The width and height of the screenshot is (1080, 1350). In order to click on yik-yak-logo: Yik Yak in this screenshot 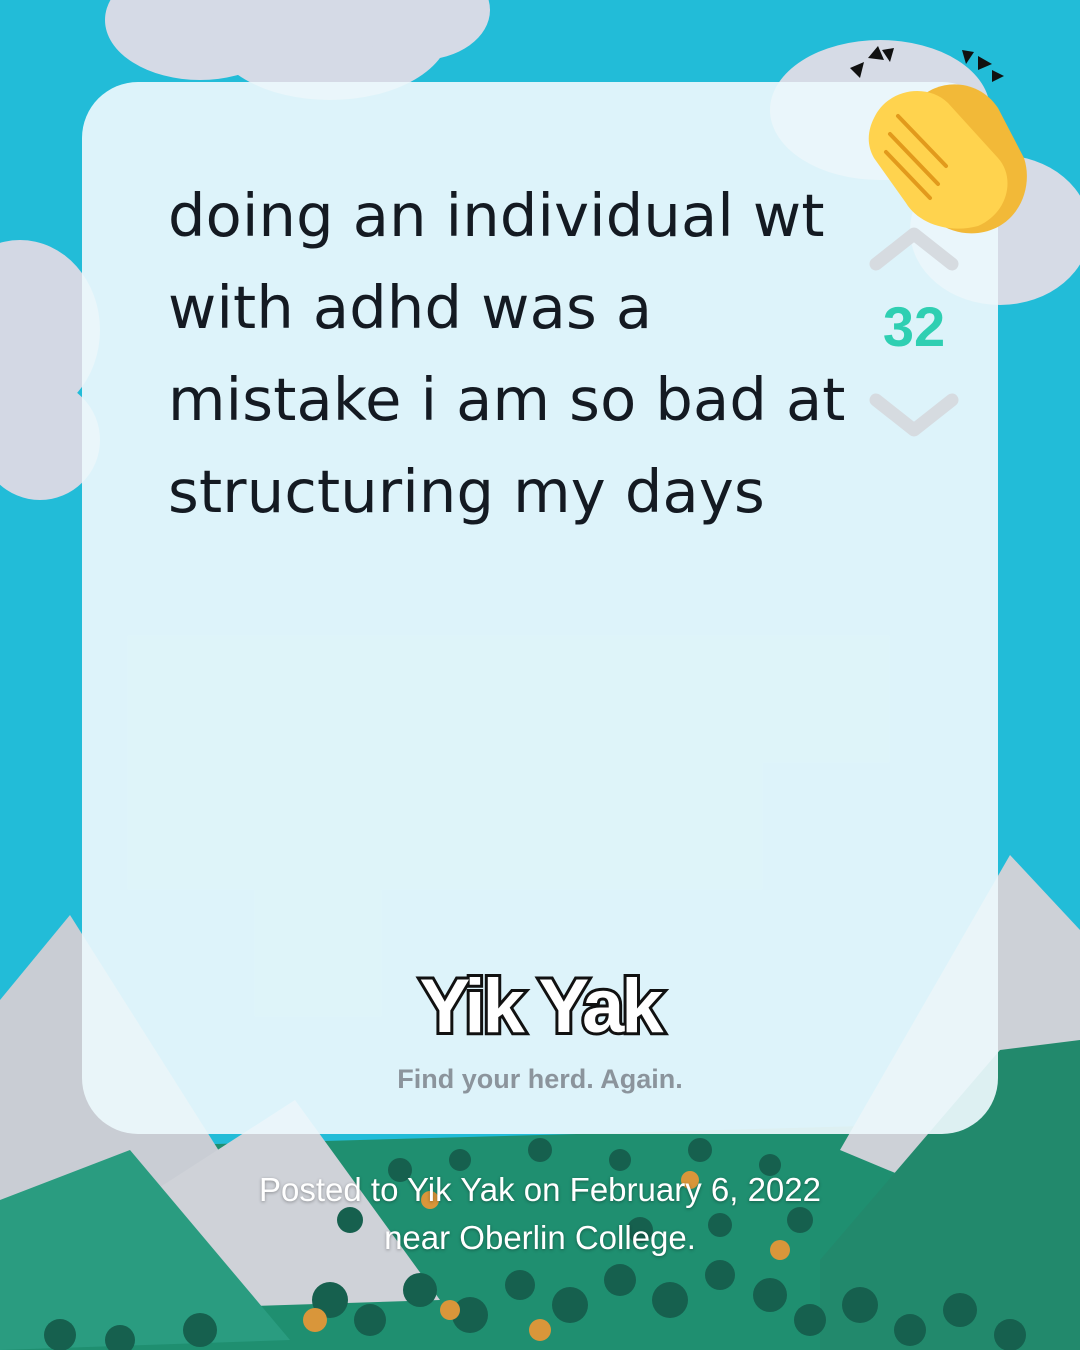, I will do `click(543, 1006)`.